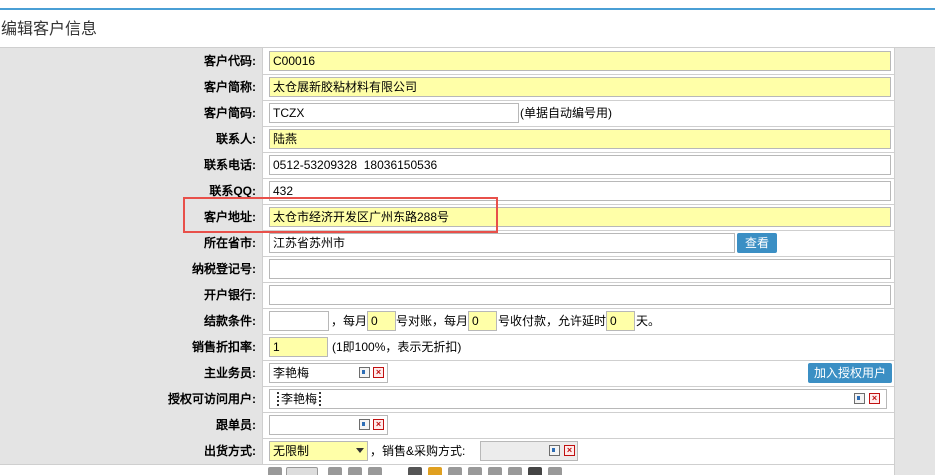  I want to click on bank-input, so click(580, 295).